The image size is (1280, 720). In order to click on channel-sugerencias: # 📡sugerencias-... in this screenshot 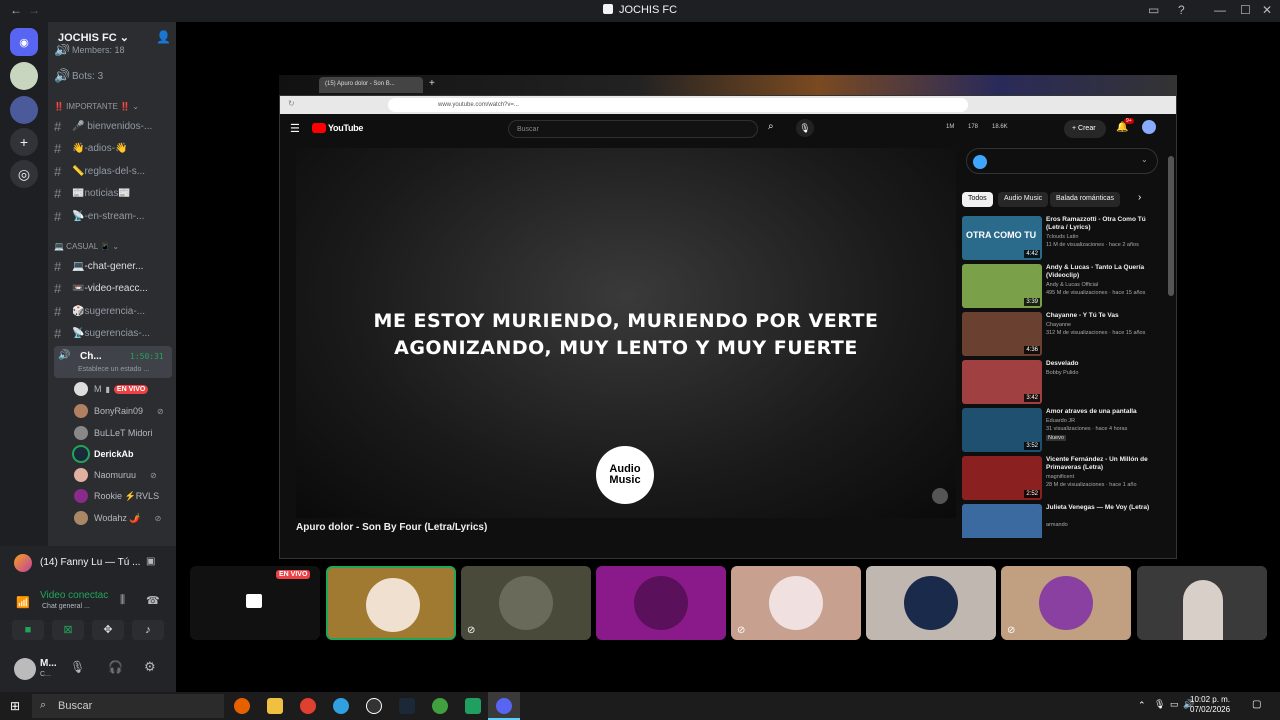, I will do `click(113, 333)`.